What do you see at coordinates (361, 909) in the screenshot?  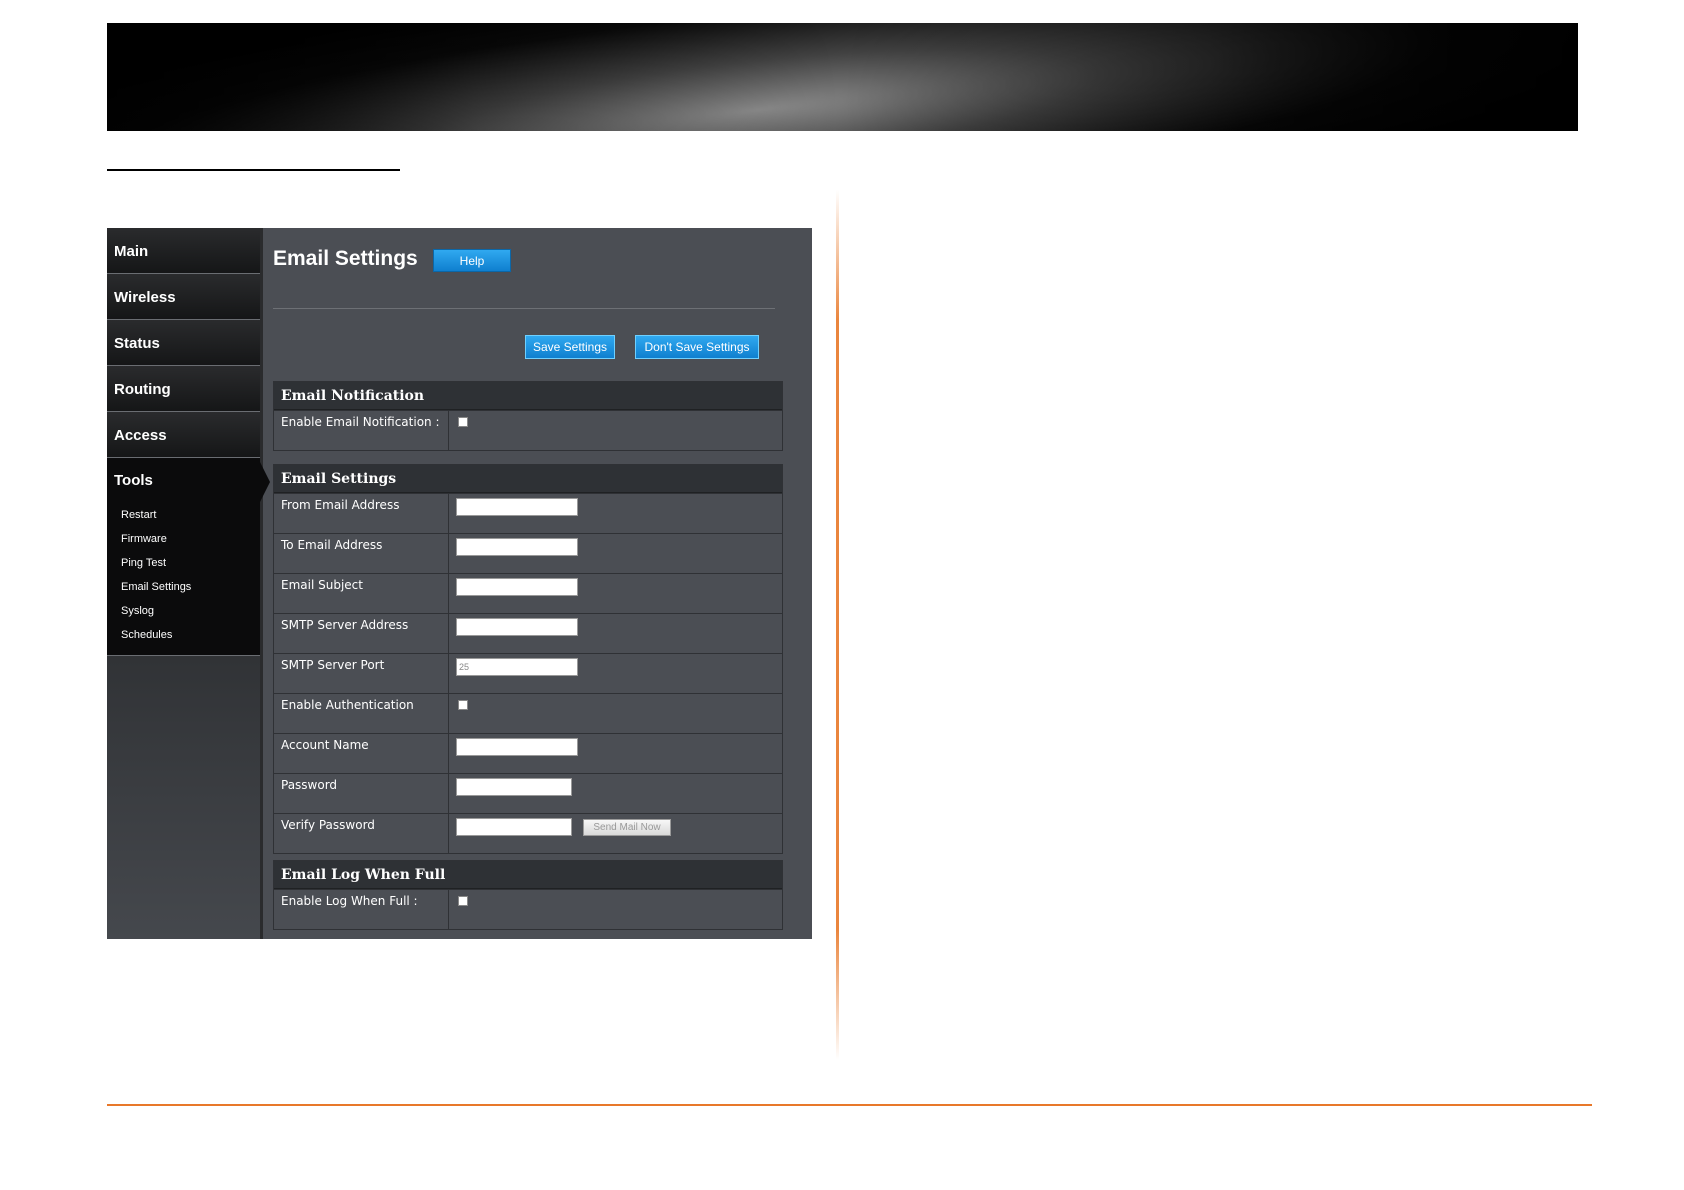 I see `field-label: Enable Log When Full :` at bounding box center [361, 909].